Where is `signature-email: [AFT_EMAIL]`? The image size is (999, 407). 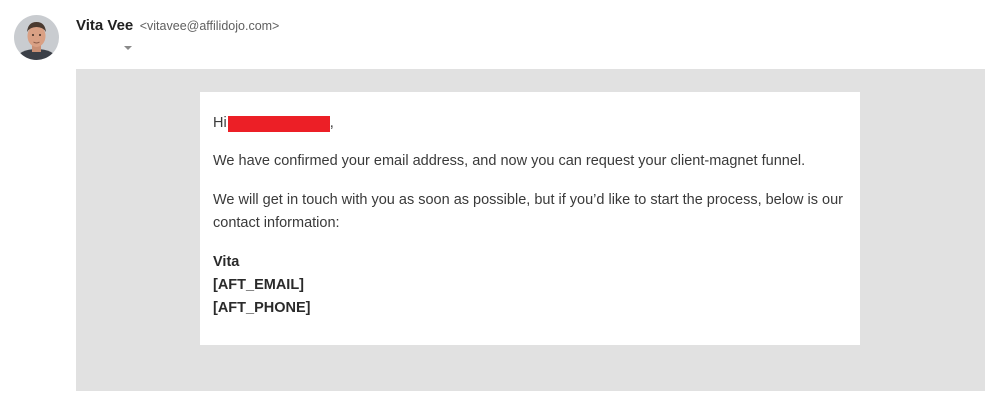
signature-email: [AFT_EMAIL] is located at coordinates (259, 285).